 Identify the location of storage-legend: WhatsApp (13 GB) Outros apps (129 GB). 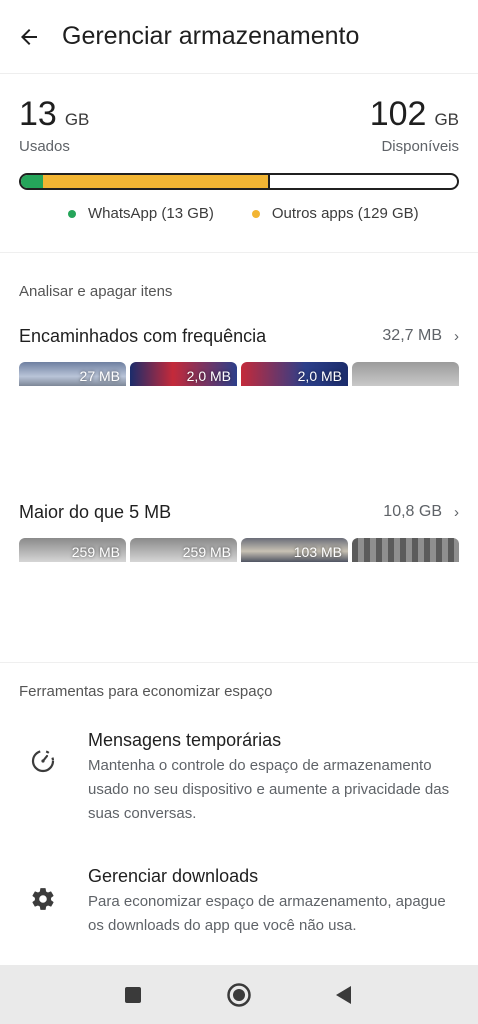
(262, 213).